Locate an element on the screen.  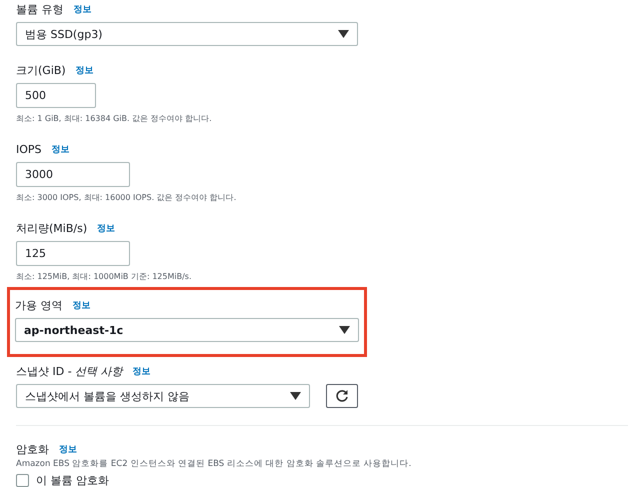
field-label: 볼륨 유형 is located at coordinates (40, 9).